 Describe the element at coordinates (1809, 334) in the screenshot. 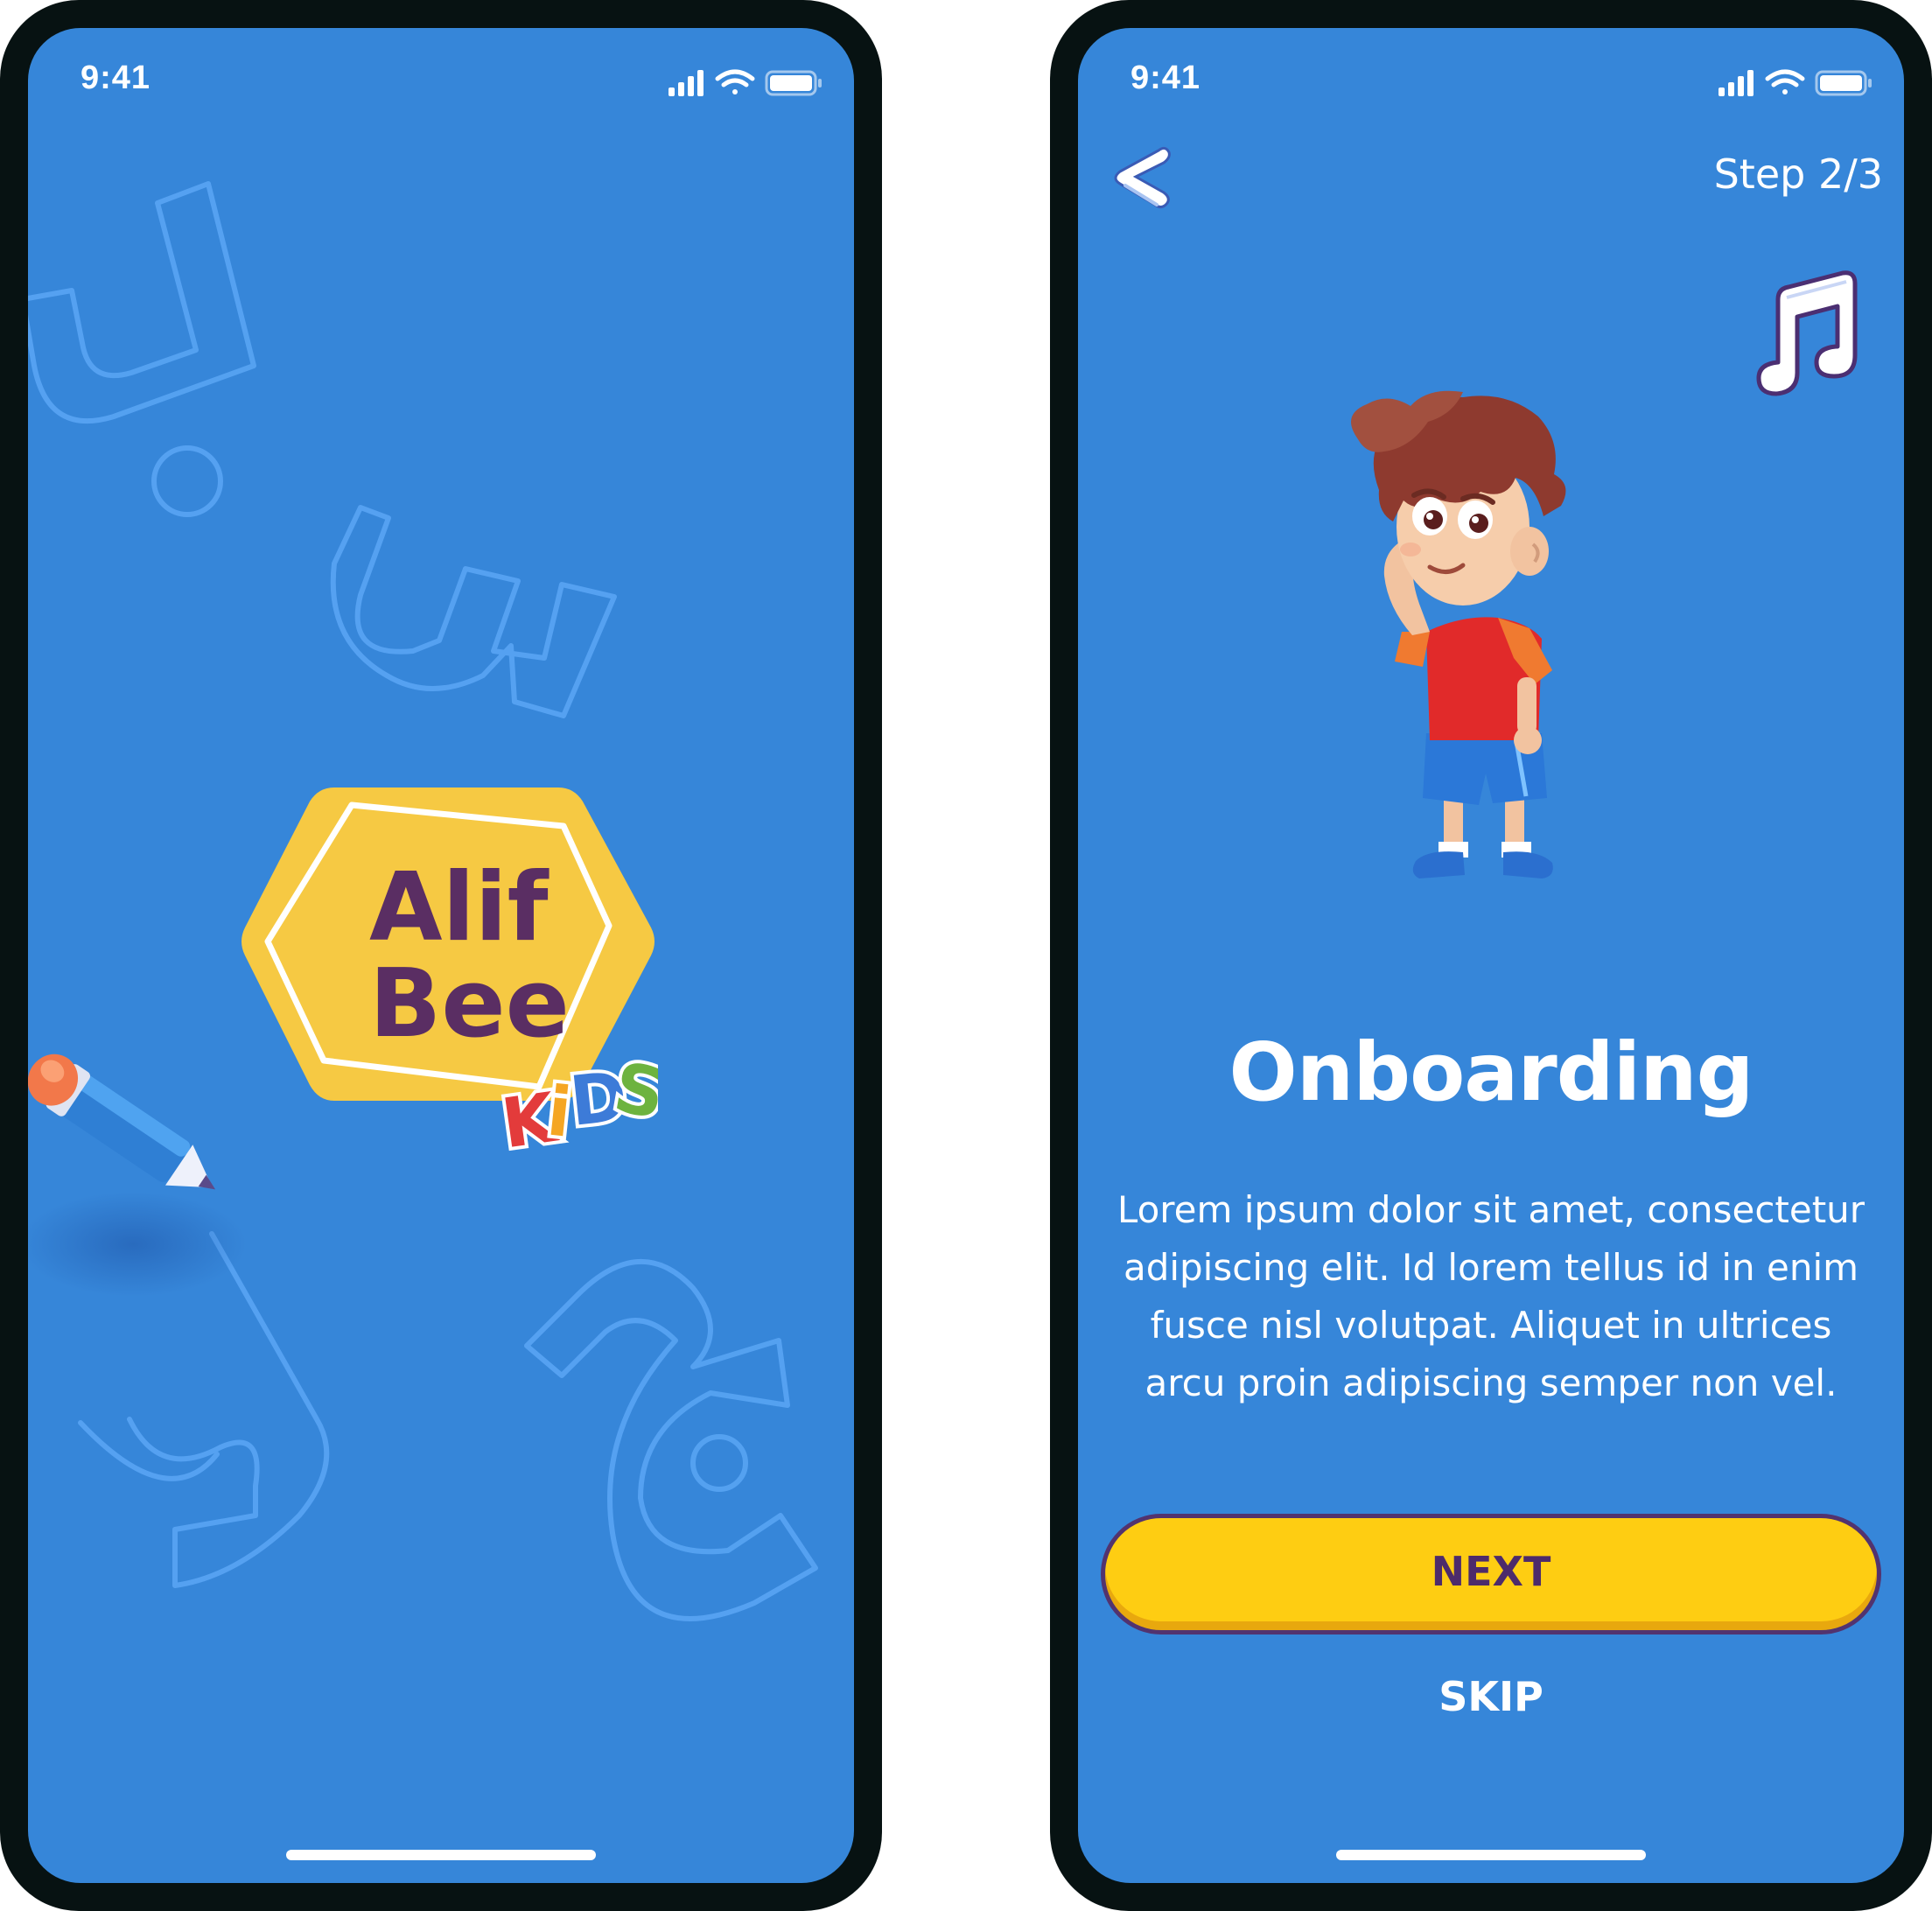

I see `music-note-icon` at that location.